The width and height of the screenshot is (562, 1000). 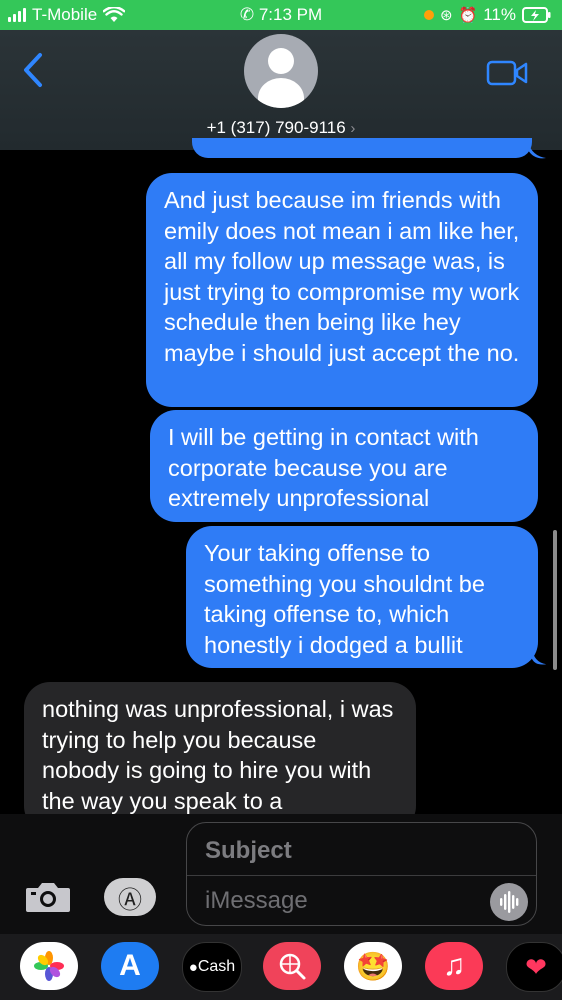 I want to click on photos-app-button, so click(x=49, y=966).